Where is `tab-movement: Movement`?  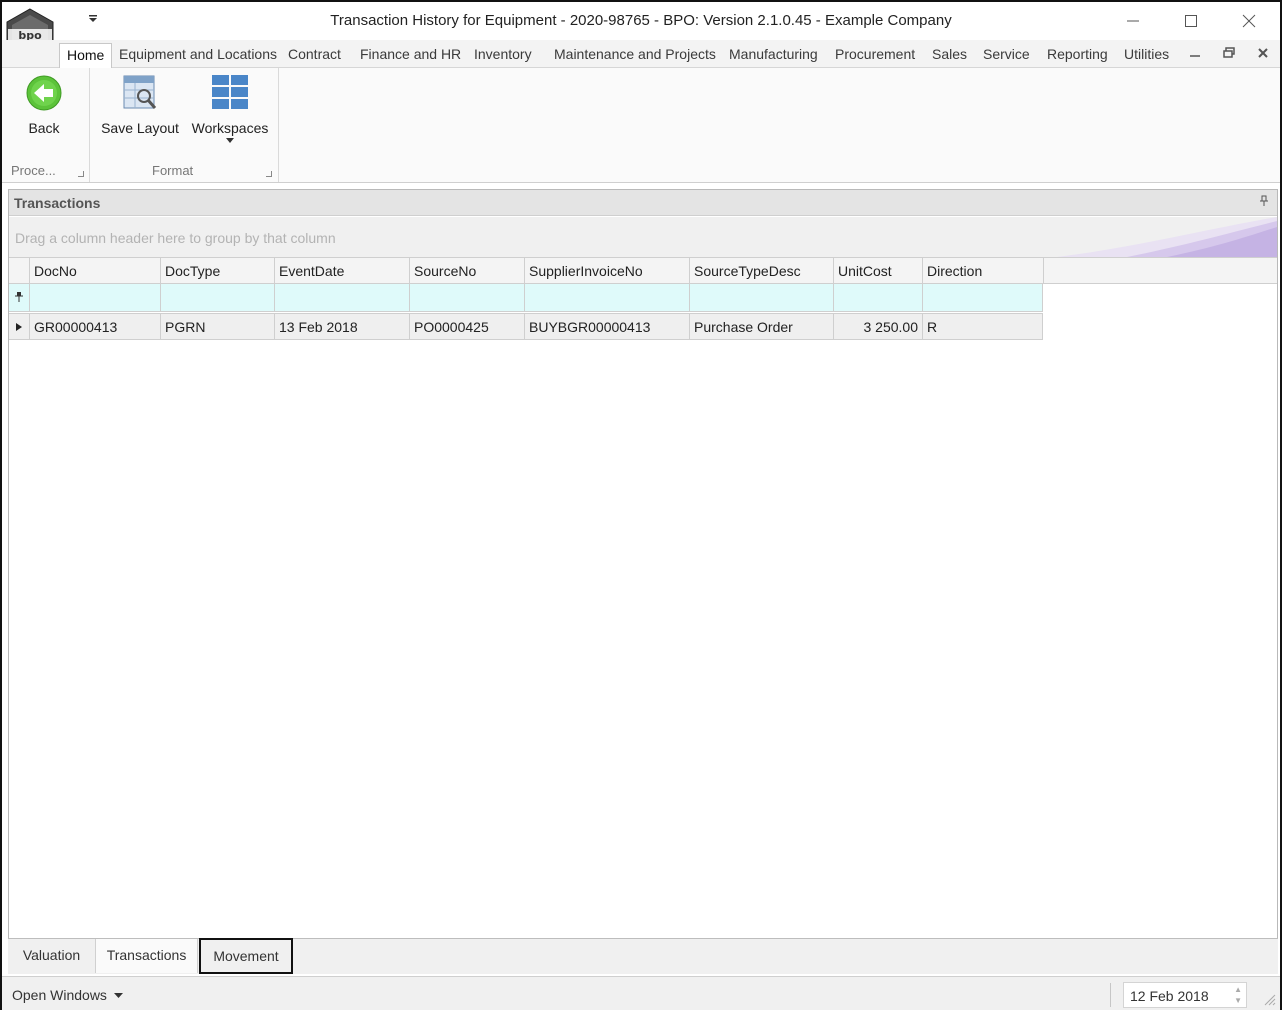
tab-movement: Movement is located at coordinates (246, 956).